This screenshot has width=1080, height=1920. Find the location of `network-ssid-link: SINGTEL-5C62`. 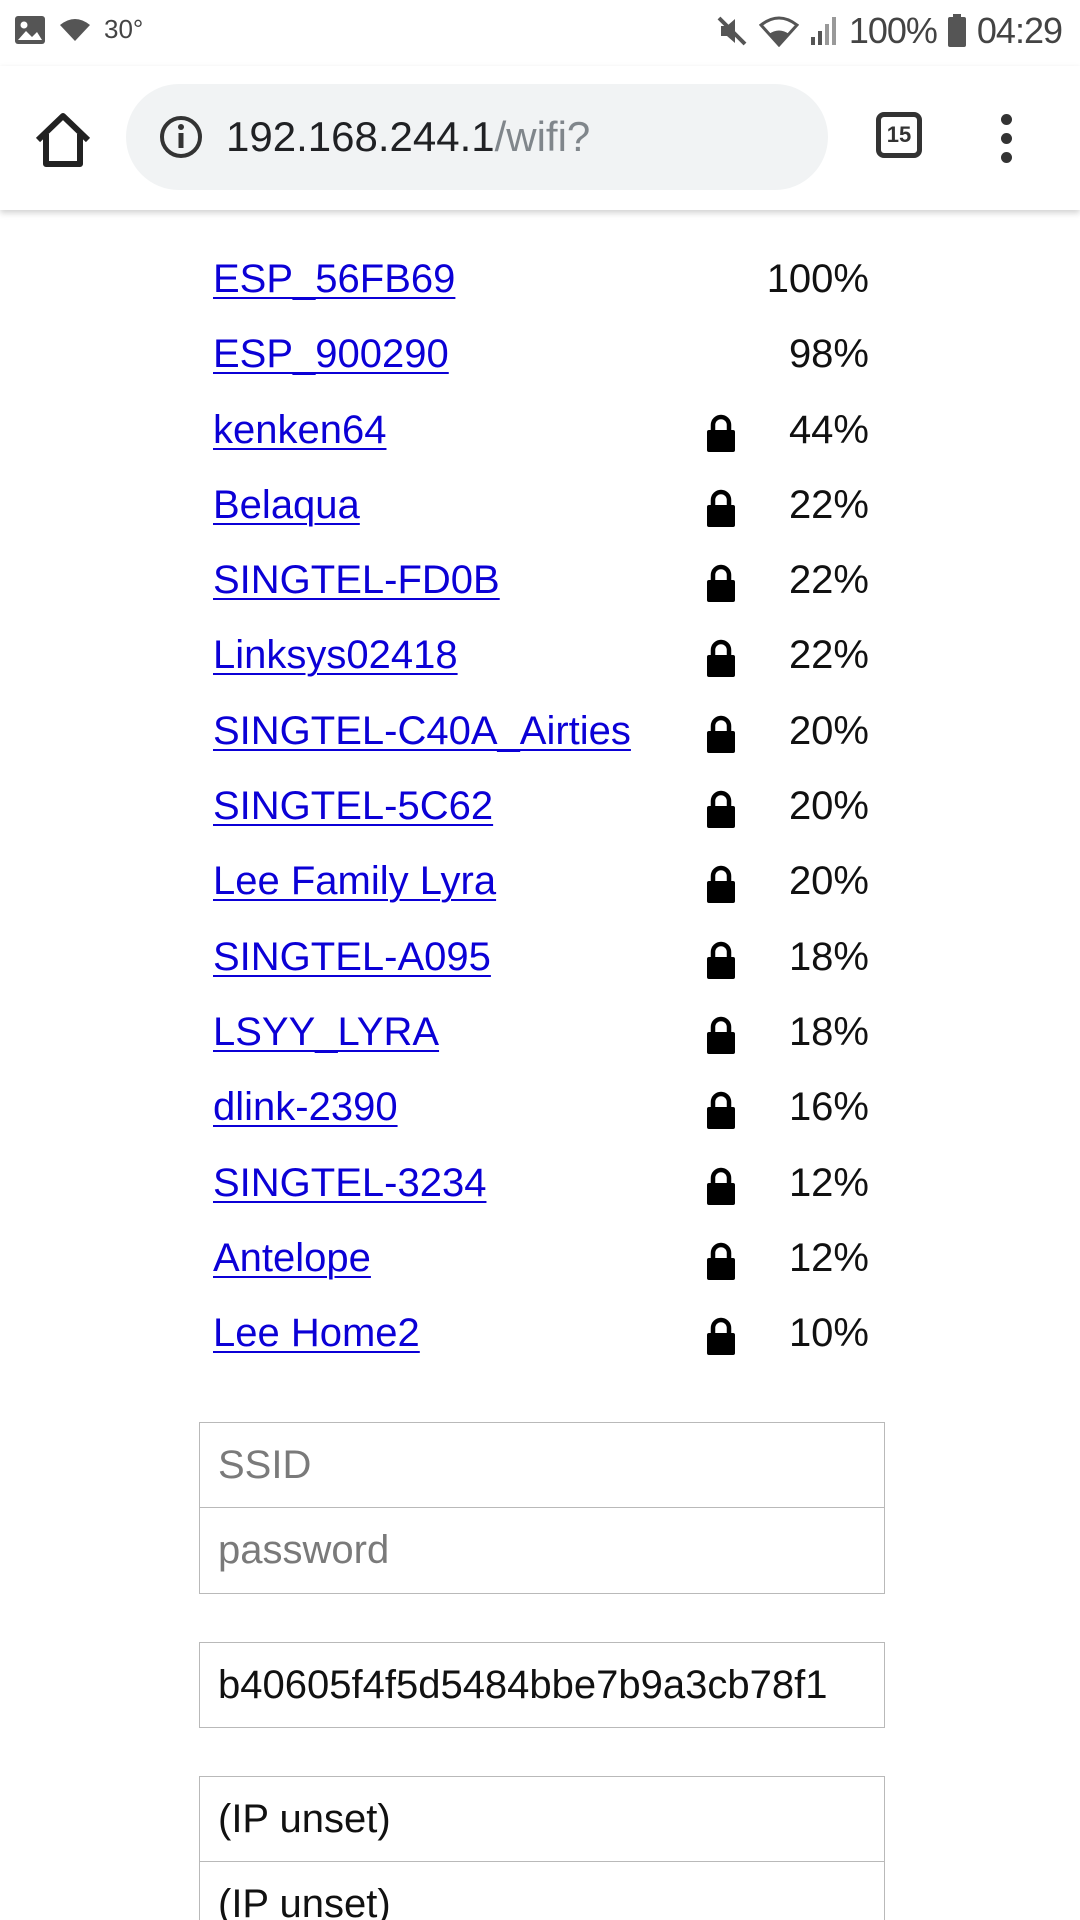

network-ssid-link: SINGTEL-5C62 is located at coordinates (353, 806).